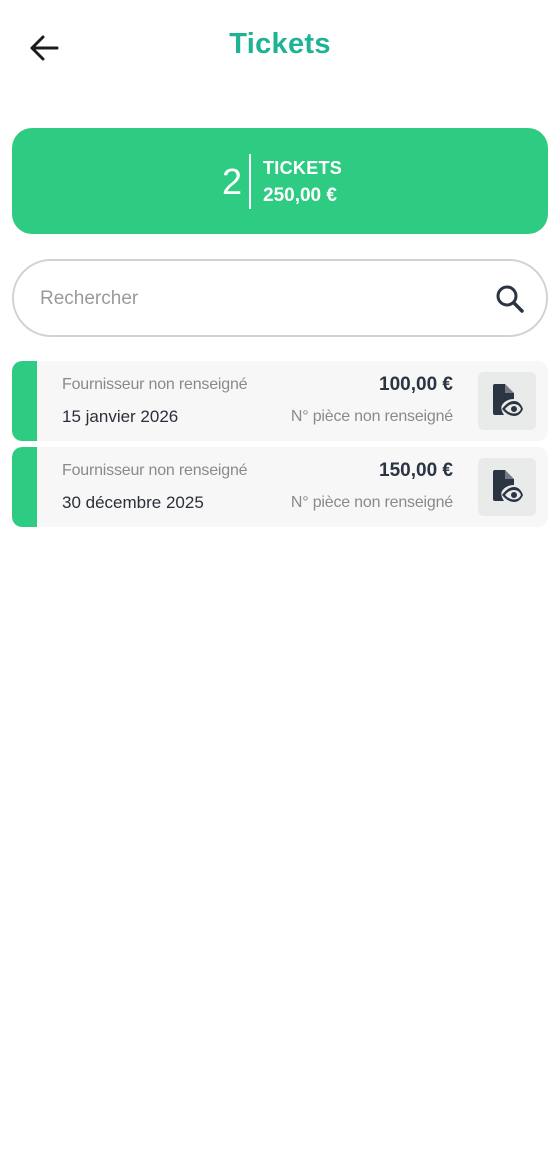 The width and height of the screenshot is (560, 1160). What do you see at coordinates (303, 168) in the screenshot?
I see `tickets-label: TICKETS` at bounding box center [303, 168].